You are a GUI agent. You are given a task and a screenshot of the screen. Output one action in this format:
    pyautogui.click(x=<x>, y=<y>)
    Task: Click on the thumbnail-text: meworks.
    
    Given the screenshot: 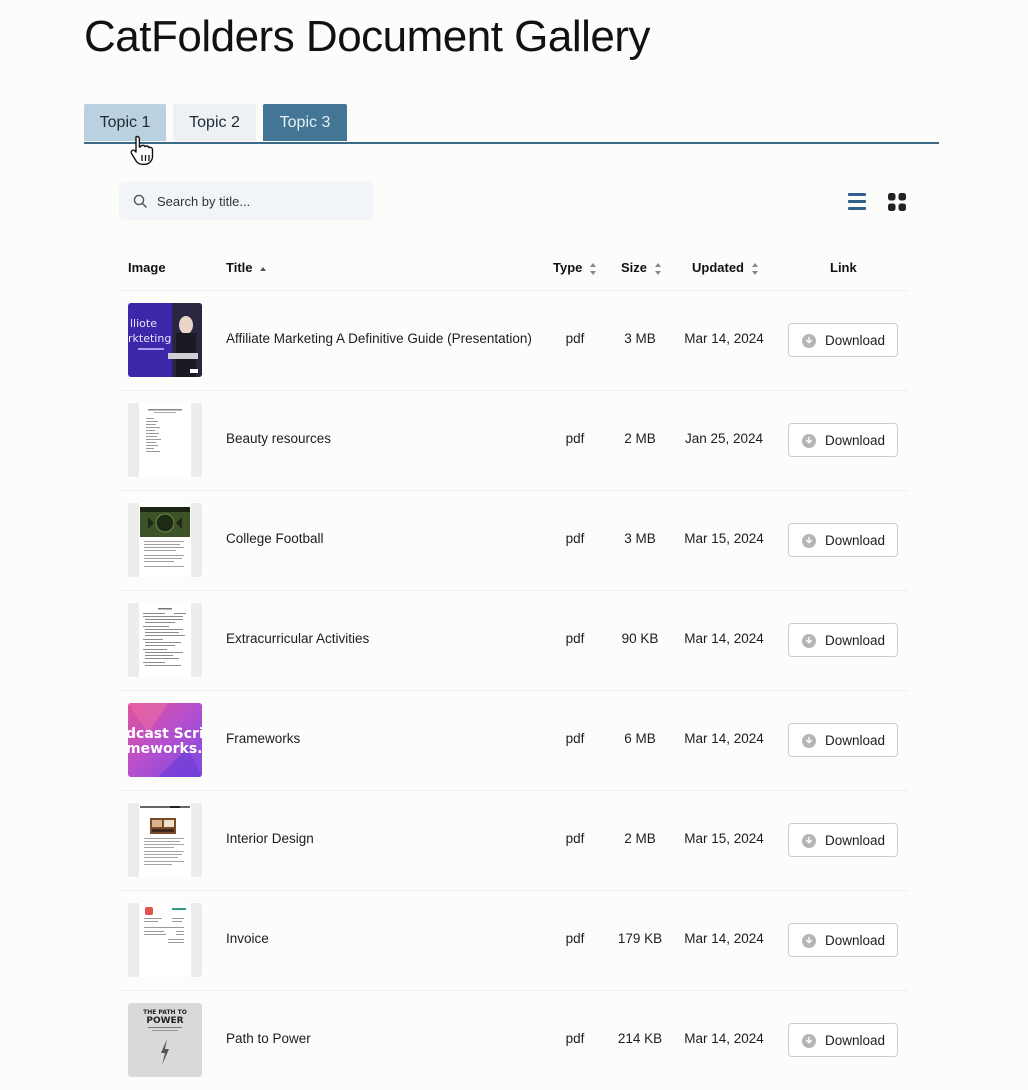 What is the action you would take?
    pyautogui.click(x=165, y=749)
    